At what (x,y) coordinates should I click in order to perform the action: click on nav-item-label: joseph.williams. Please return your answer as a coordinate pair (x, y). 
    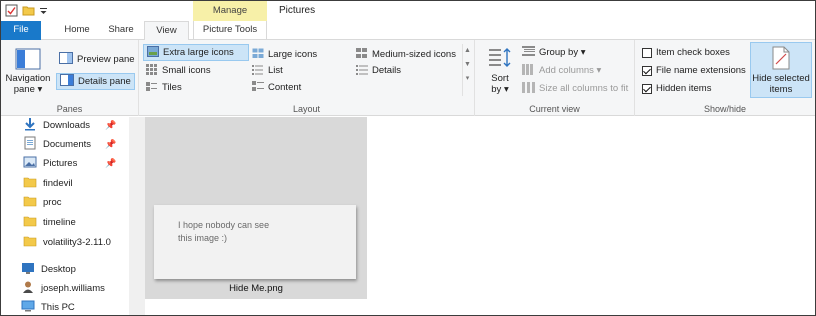
    Looking at the image, I should click on (73, 288).